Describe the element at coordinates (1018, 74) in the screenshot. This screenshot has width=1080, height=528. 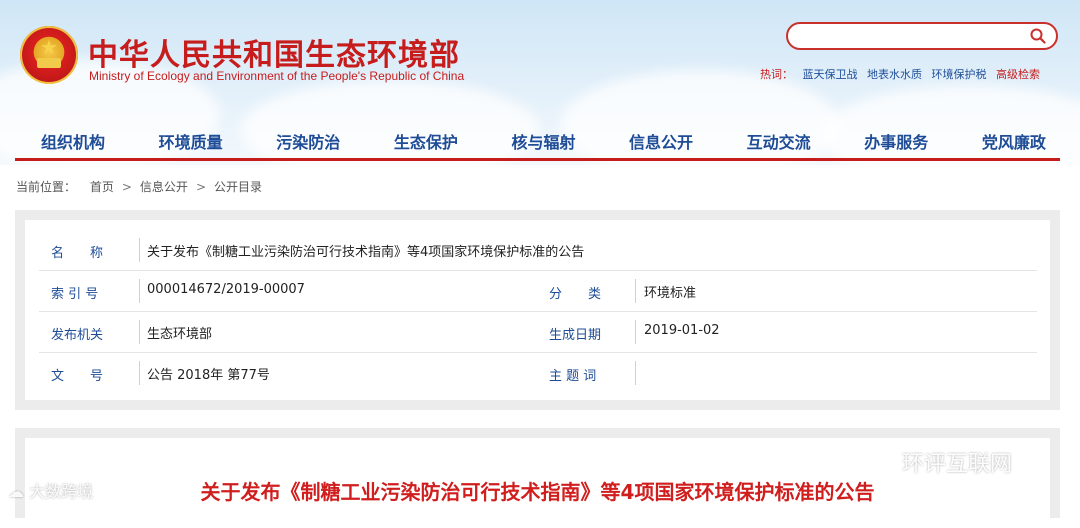
I see `advanced-search-link: 高级检索` at that location.